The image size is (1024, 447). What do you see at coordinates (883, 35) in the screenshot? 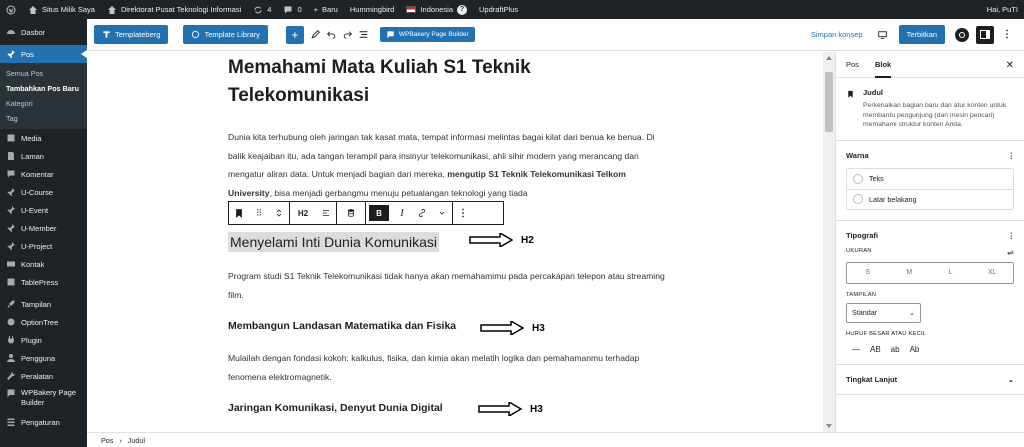
I see `preview-button` at bounding box center [883, 35].